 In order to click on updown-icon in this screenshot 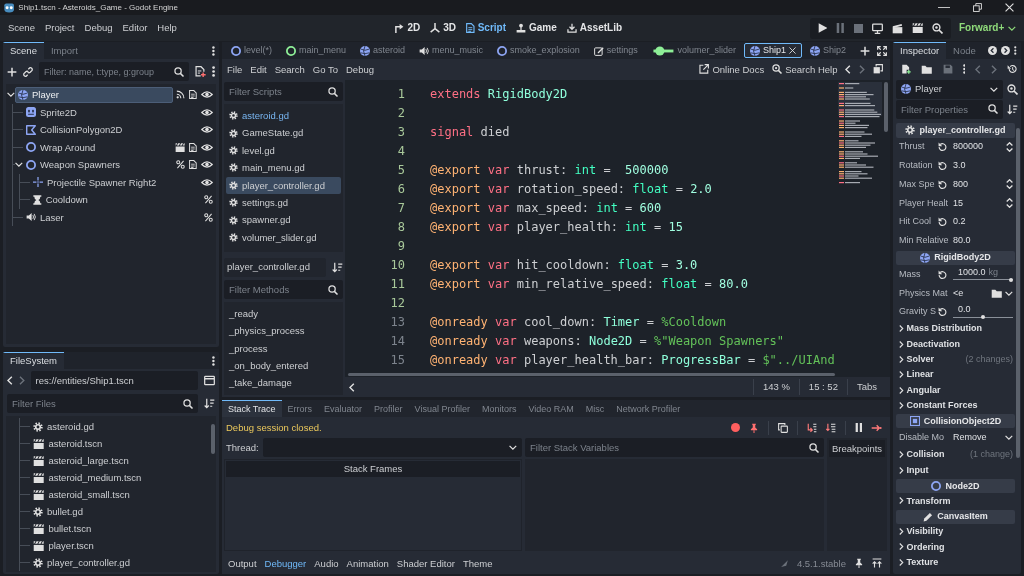, I will do `click(1009, 184)`.